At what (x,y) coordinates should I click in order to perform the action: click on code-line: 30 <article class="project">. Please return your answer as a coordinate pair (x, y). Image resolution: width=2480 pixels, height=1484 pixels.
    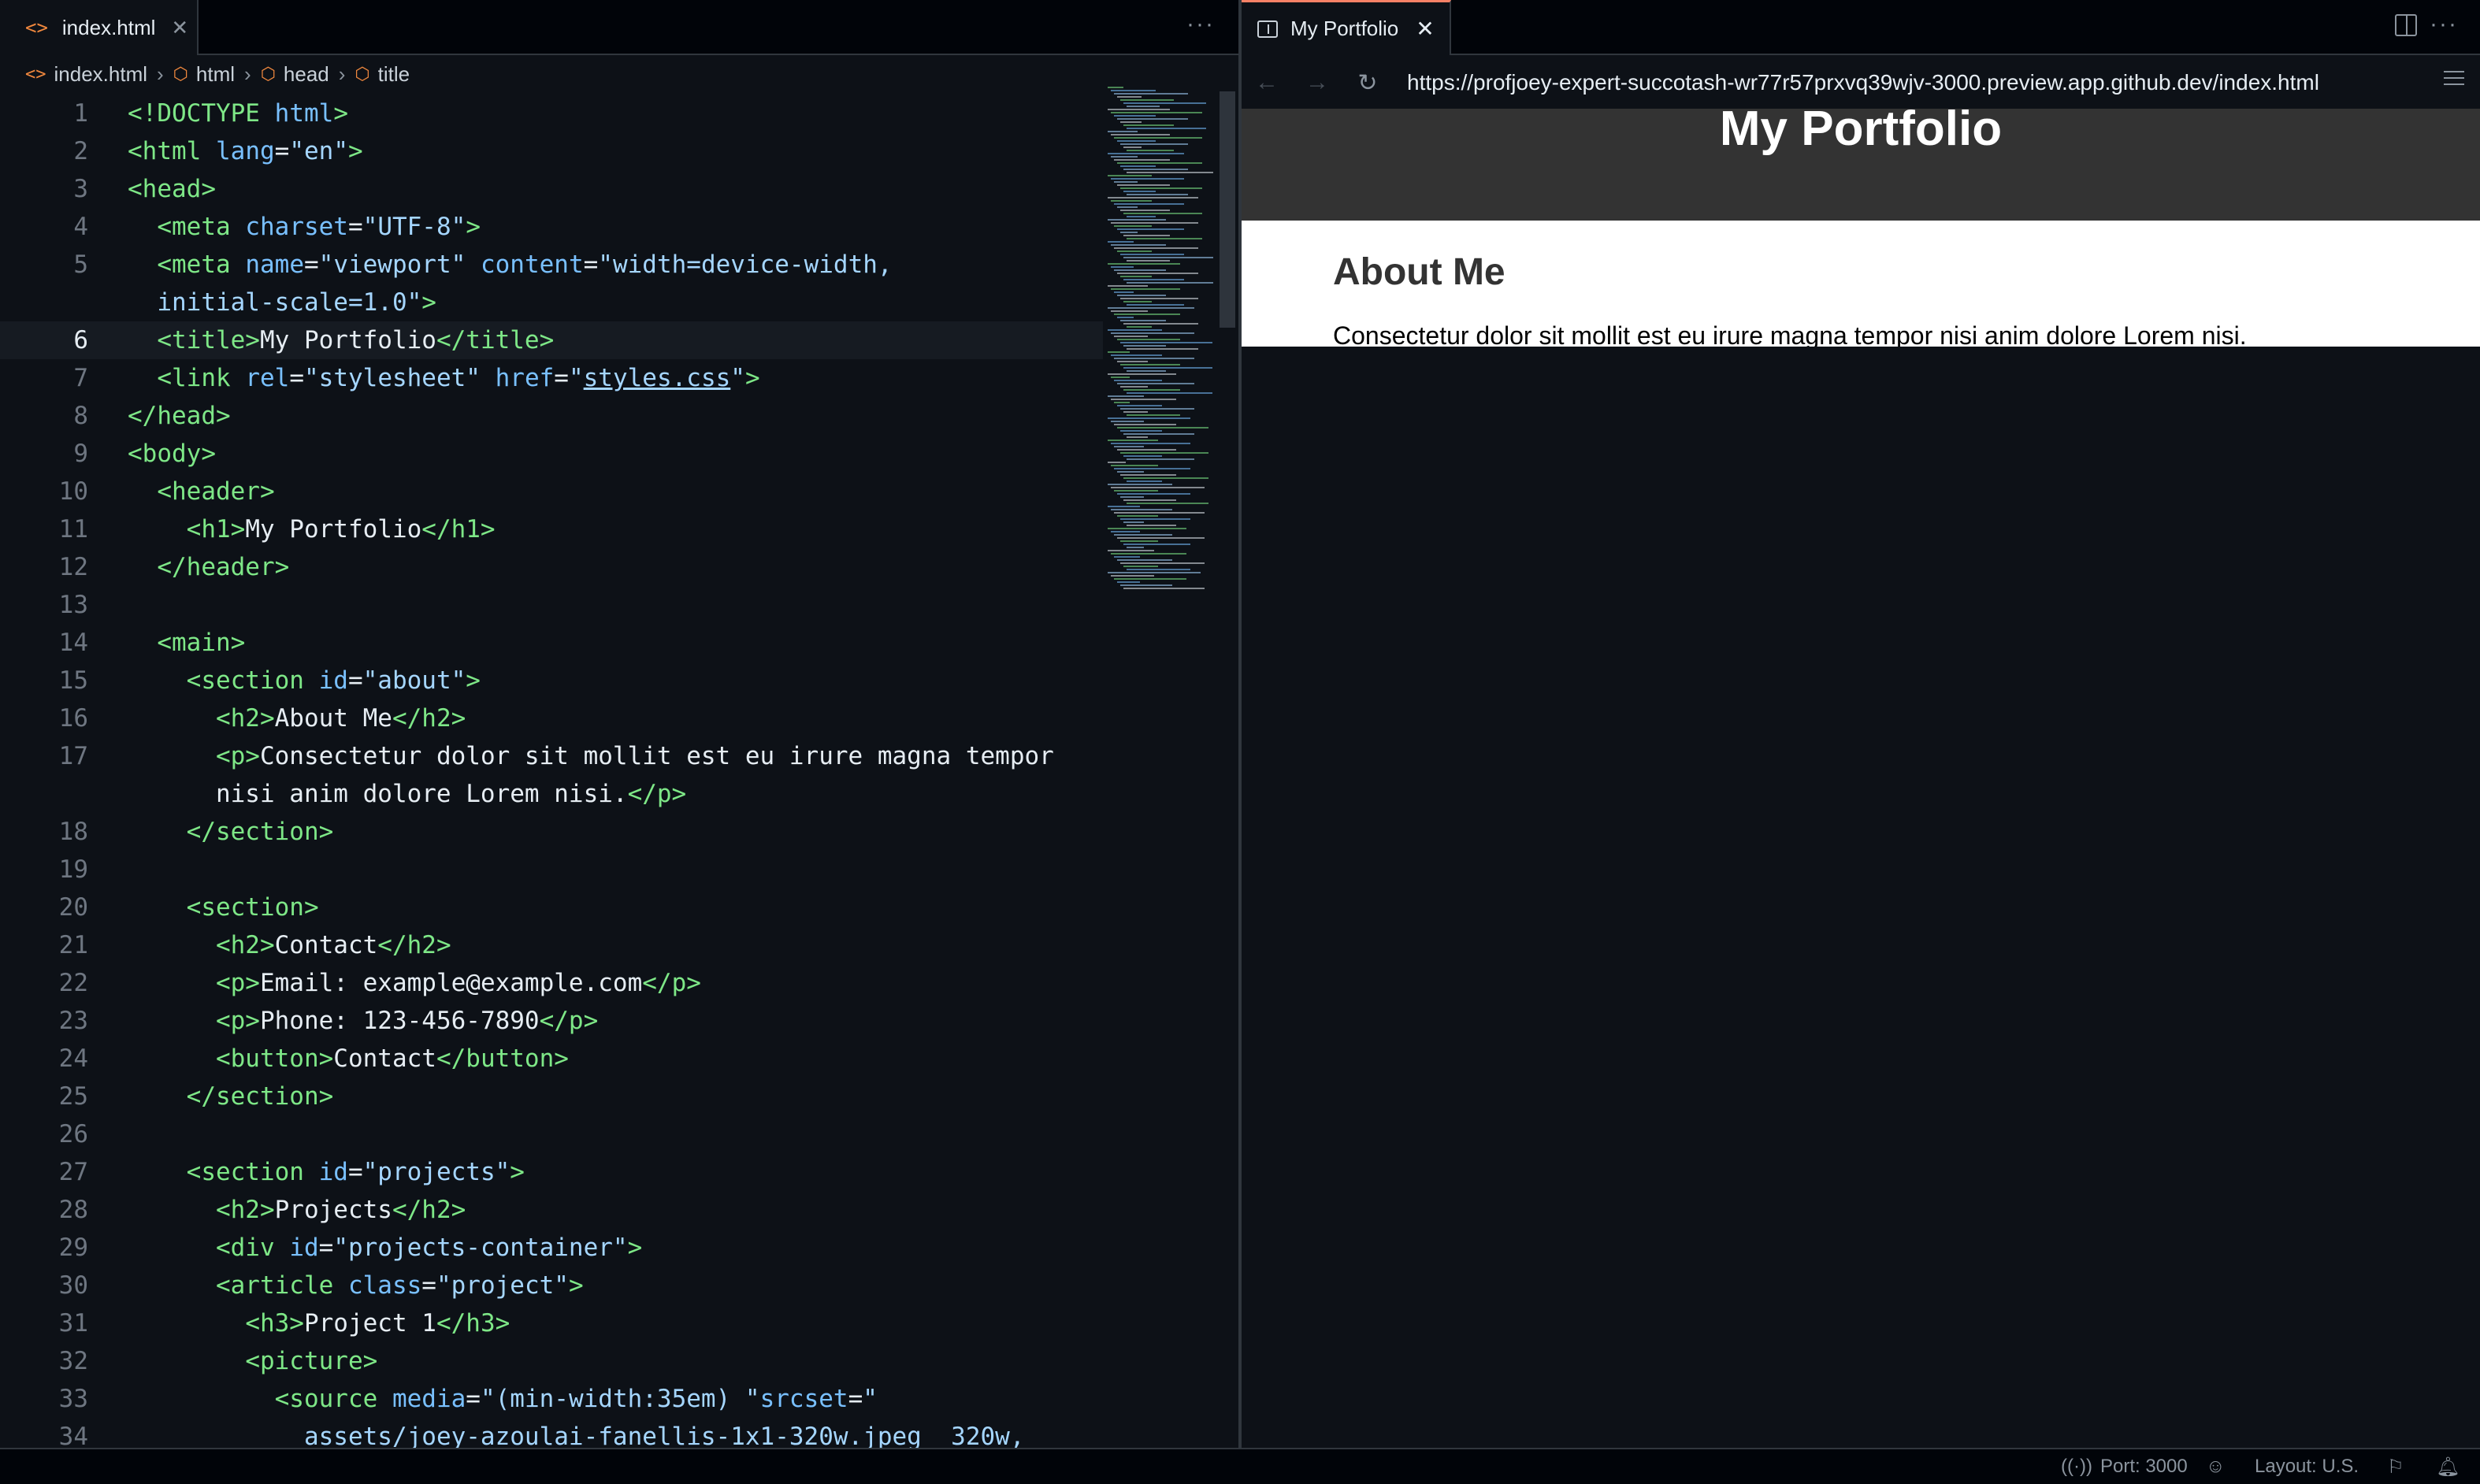
    Looking at the image, I should click on (551, 1286).